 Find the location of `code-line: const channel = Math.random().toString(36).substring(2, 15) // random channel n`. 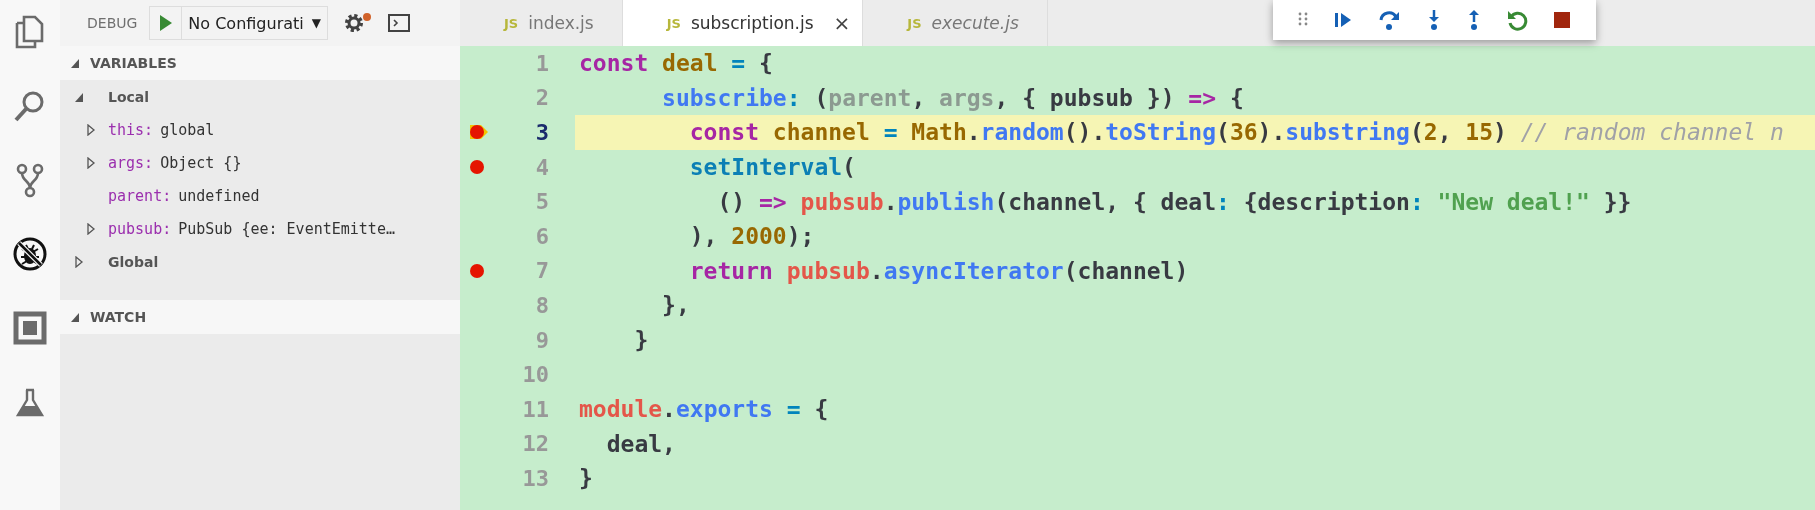

code-line: const channel = Math.random().toString(36).substring(2, 15) // random channel n is located at coordinates (1236, 132).